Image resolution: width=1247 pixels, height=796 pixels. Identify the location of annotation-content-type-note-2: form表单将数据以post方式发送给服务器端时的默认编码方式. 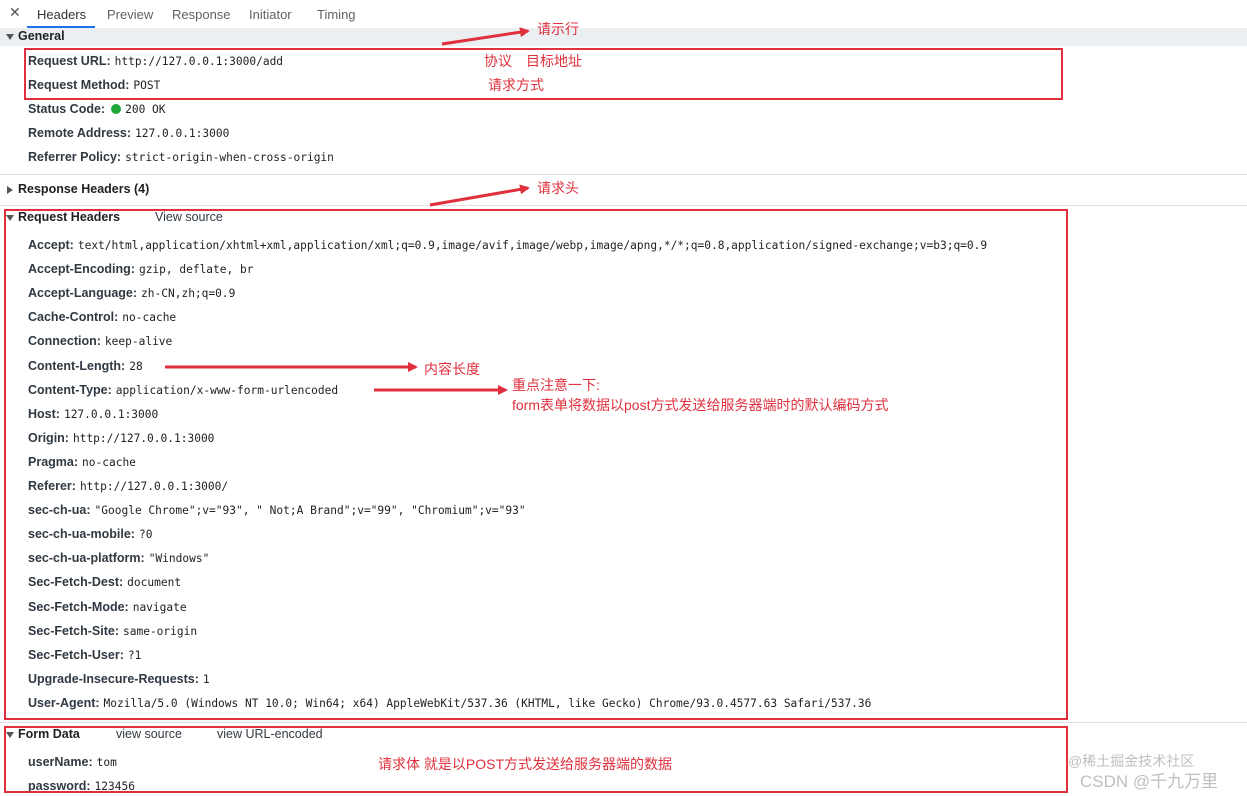
(700, 405).